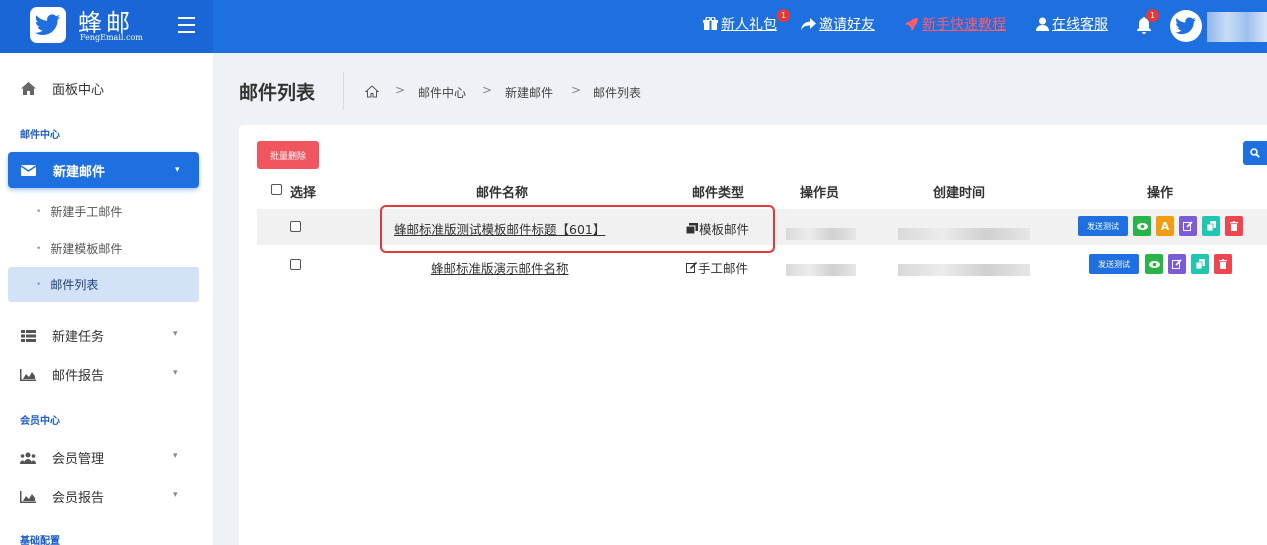 The width and height of the screenshot is (1267, 545). Describe the element at coordinates (577, 229) in the screenshot. I see `highlight-box` at that location.